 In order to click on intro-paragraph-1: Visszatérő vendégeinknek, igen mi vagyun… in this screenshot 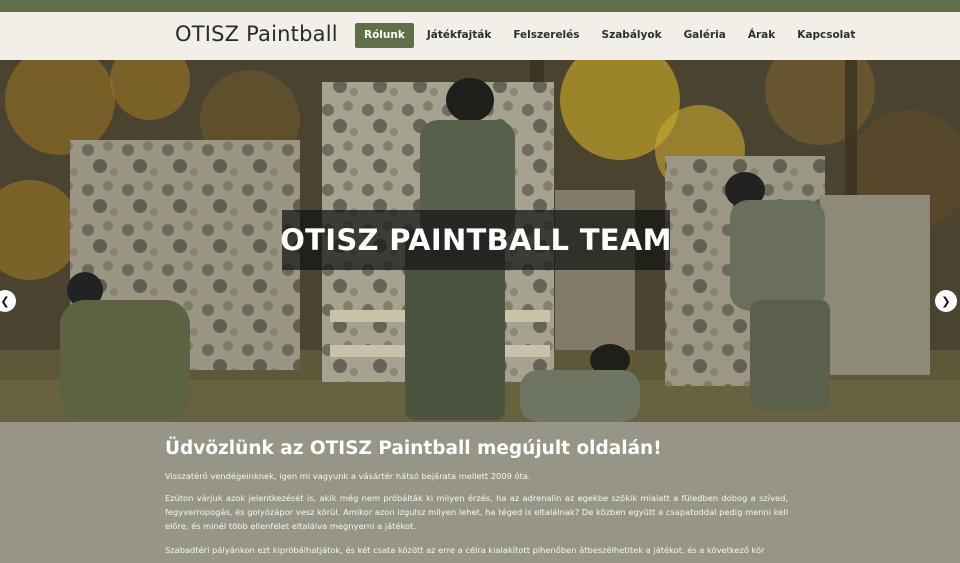, I will do `click(348, 476)`.